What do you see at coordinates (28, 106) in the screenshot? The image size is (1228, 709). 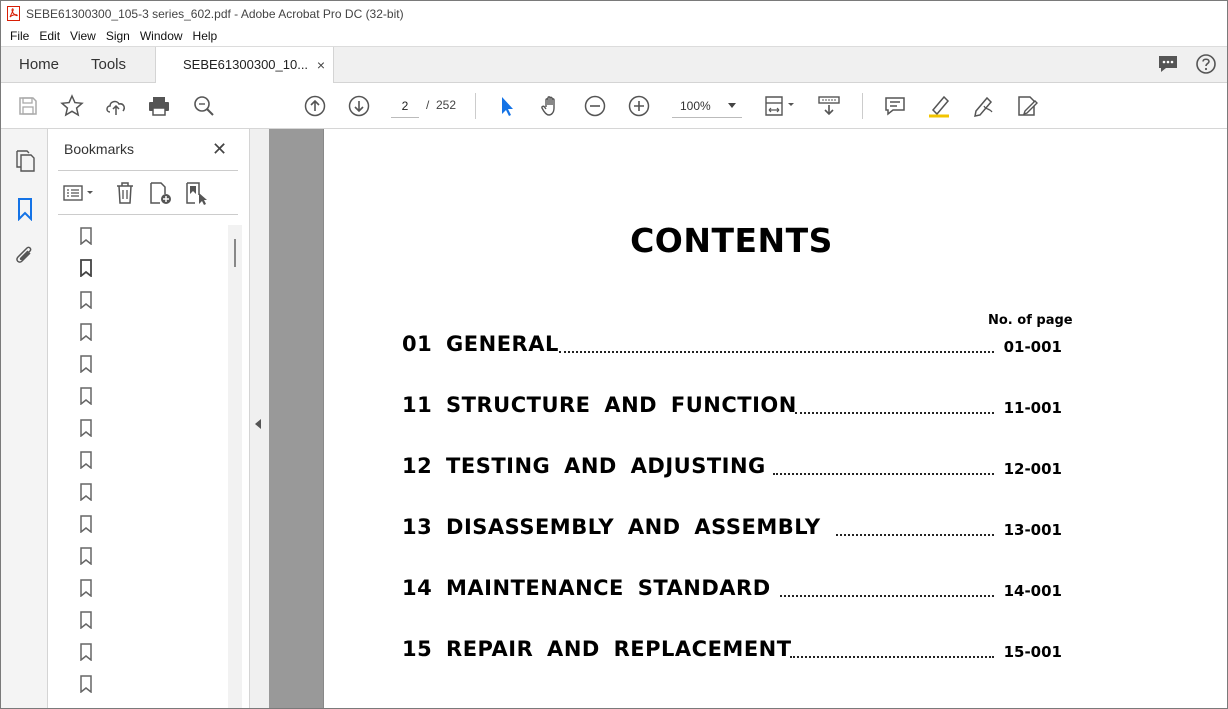 I see `save-button` at bounding box center [28, 106].